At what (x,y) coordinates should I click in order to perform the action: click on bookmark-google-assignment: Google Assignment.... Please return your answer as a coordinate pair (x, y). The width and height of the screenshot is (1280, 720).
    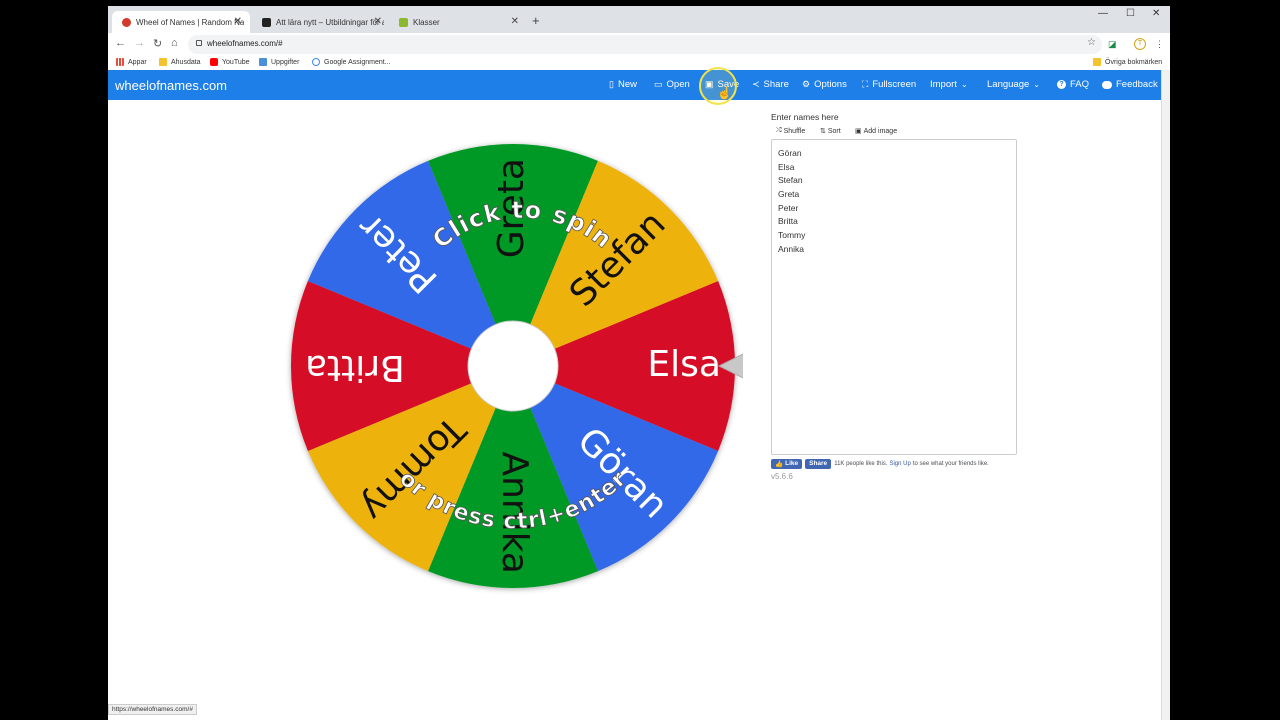
    Looking at the image, I should click on (351, 62).